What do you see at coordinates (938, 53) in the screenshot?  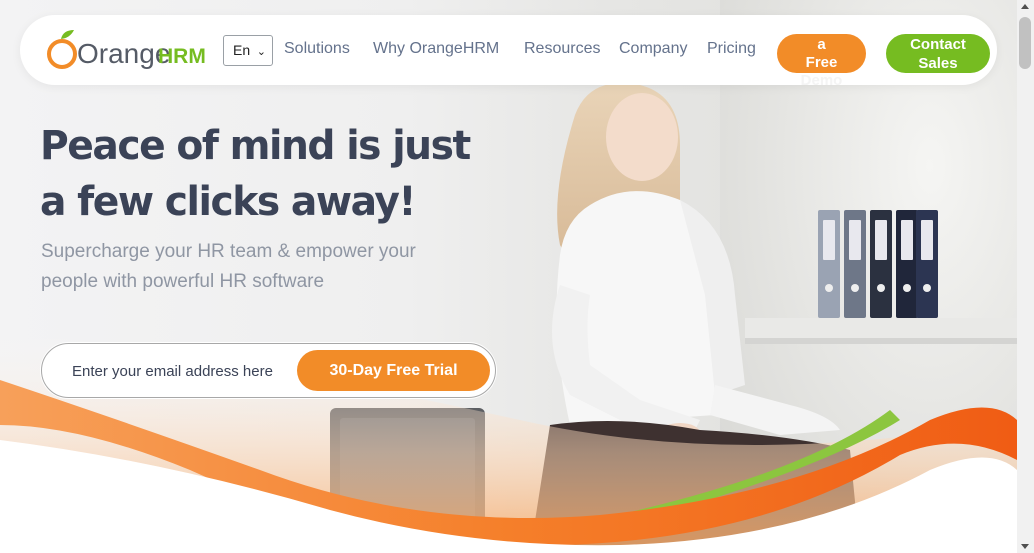 I see `contact-sales-button: Contact Sales` at bounding box center [938, 53].